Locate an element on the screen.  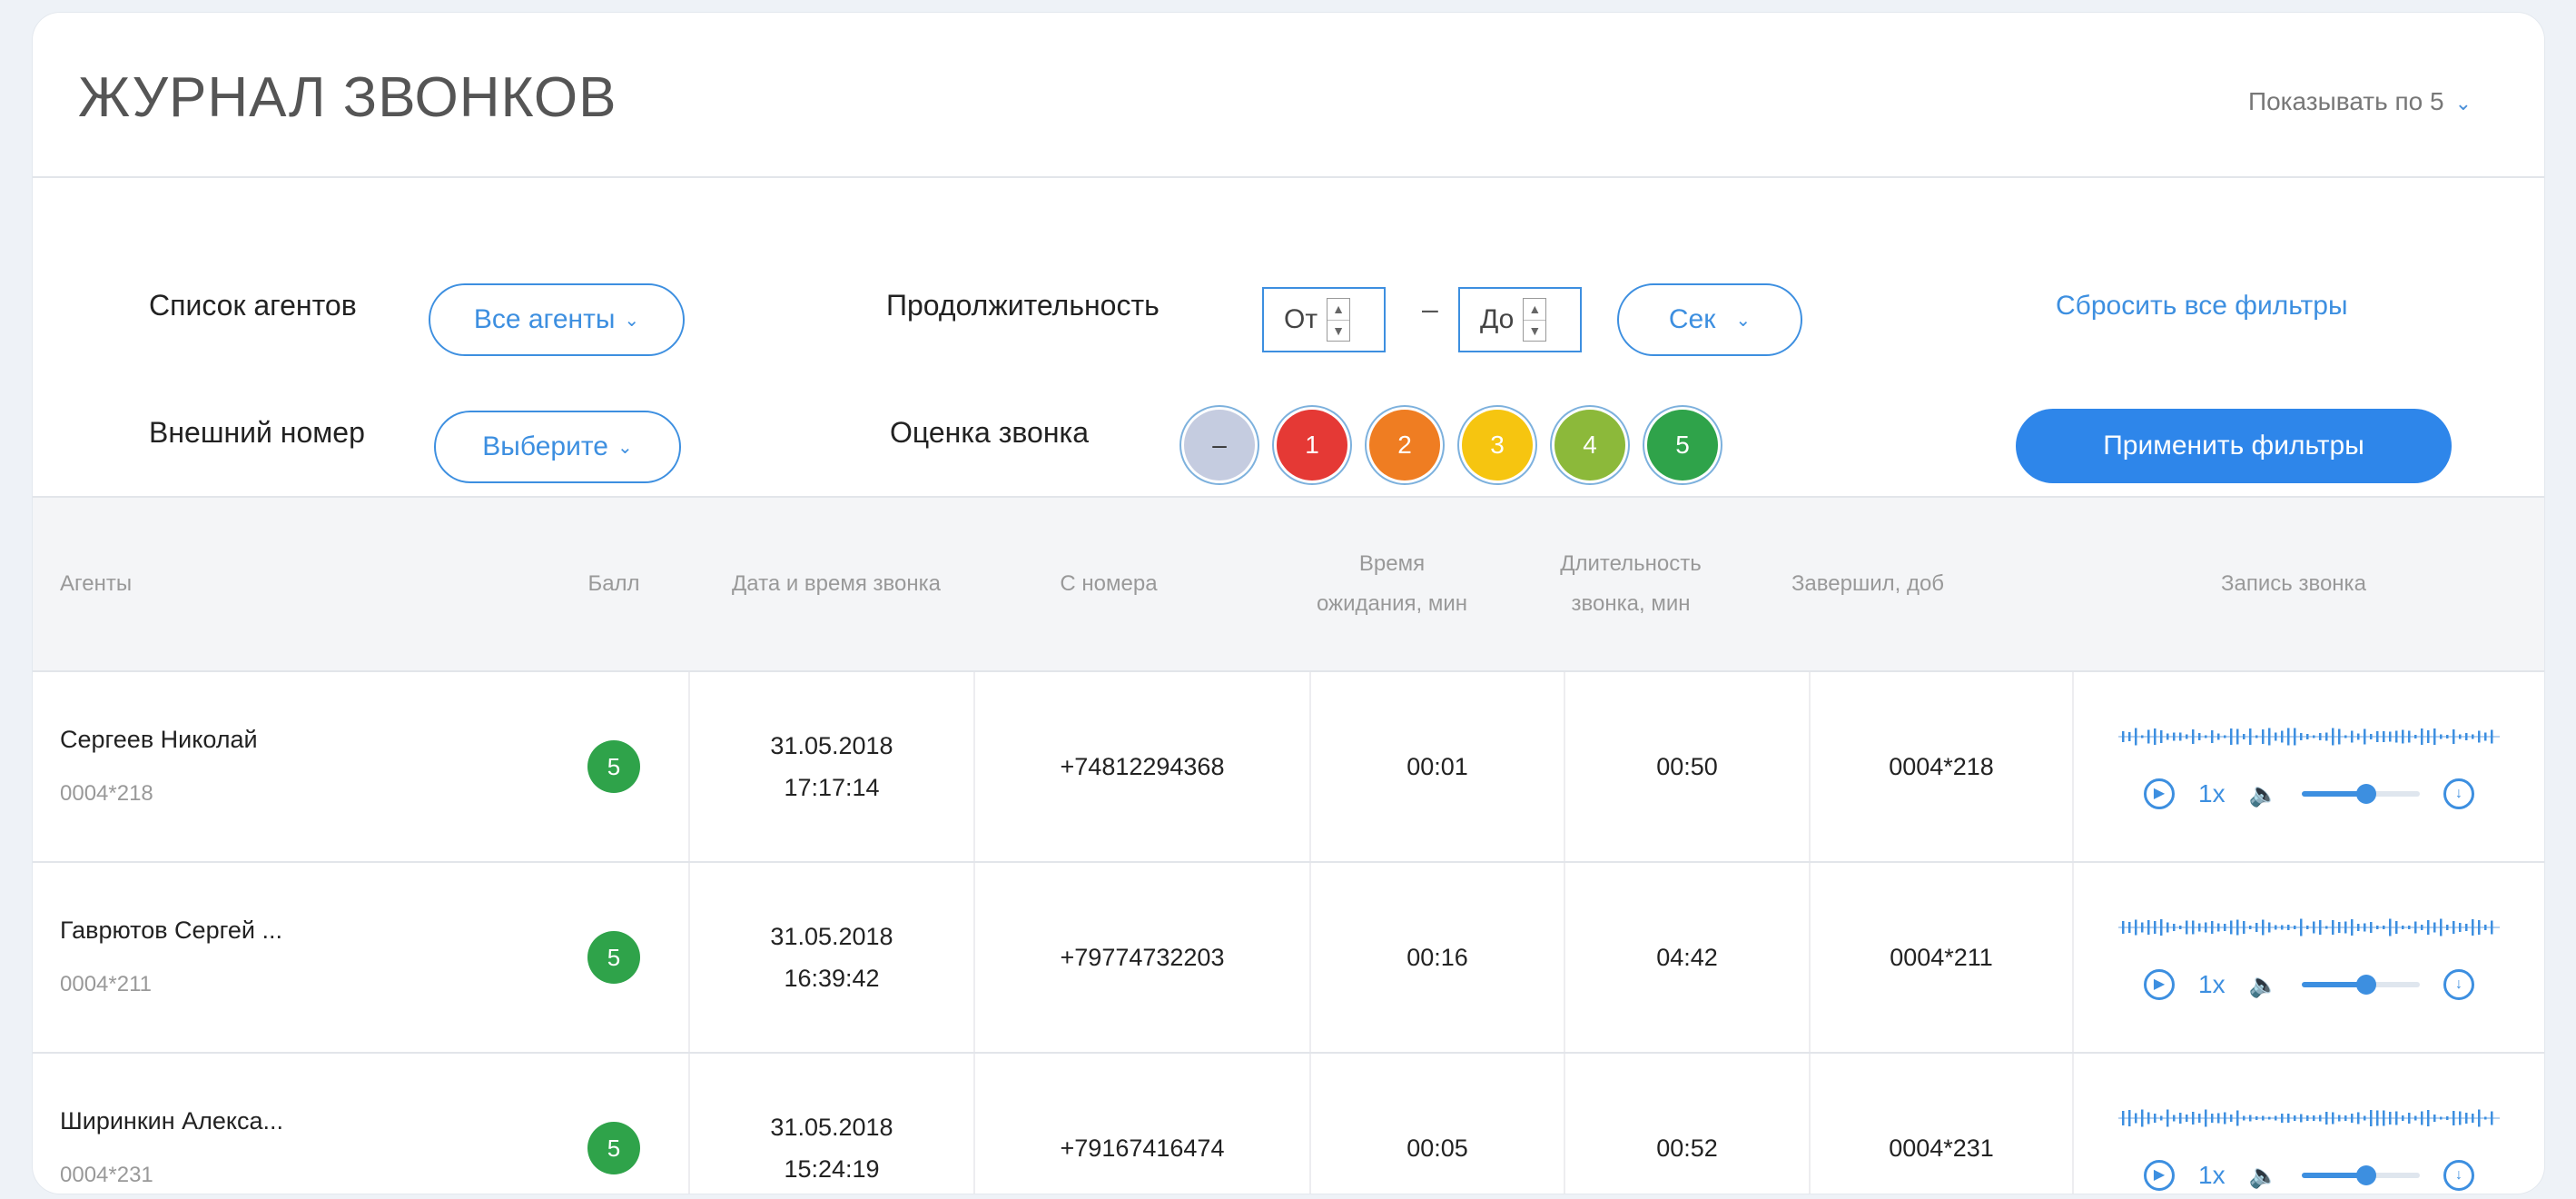
external-number-select: Выберите ⌄ is located at coordinates (557, 447).